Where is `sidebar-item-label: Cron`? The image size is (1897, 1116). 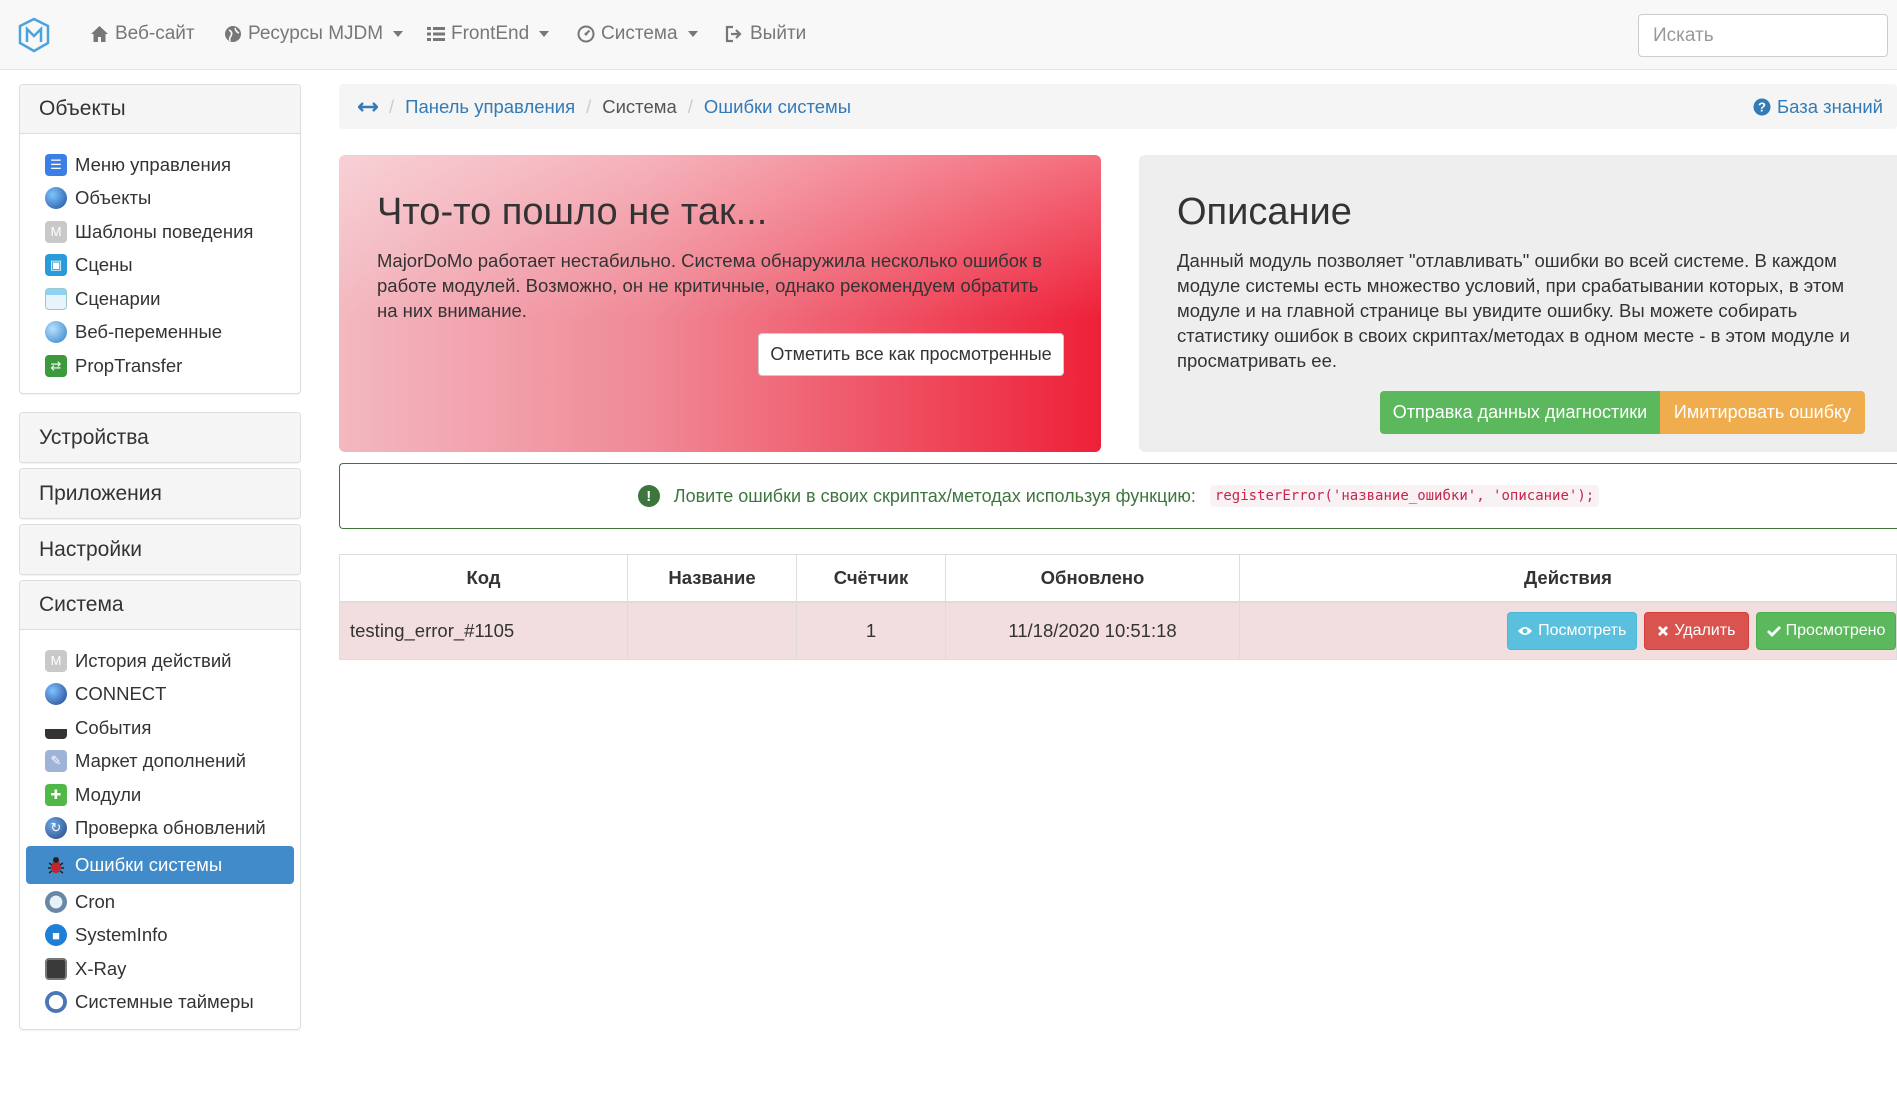 sidebar-item-label: Cron is located at coordinates (95, 901).